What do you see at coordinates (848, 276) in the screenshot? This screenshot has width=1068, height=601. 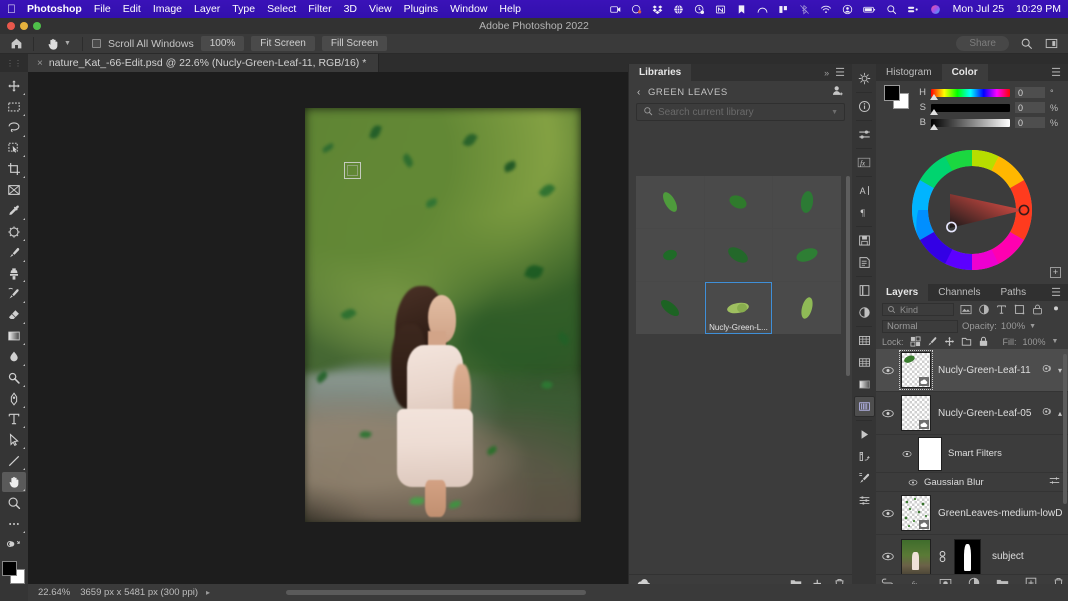 I see `libraries-scrollbar` at bounding box center [848, 276].